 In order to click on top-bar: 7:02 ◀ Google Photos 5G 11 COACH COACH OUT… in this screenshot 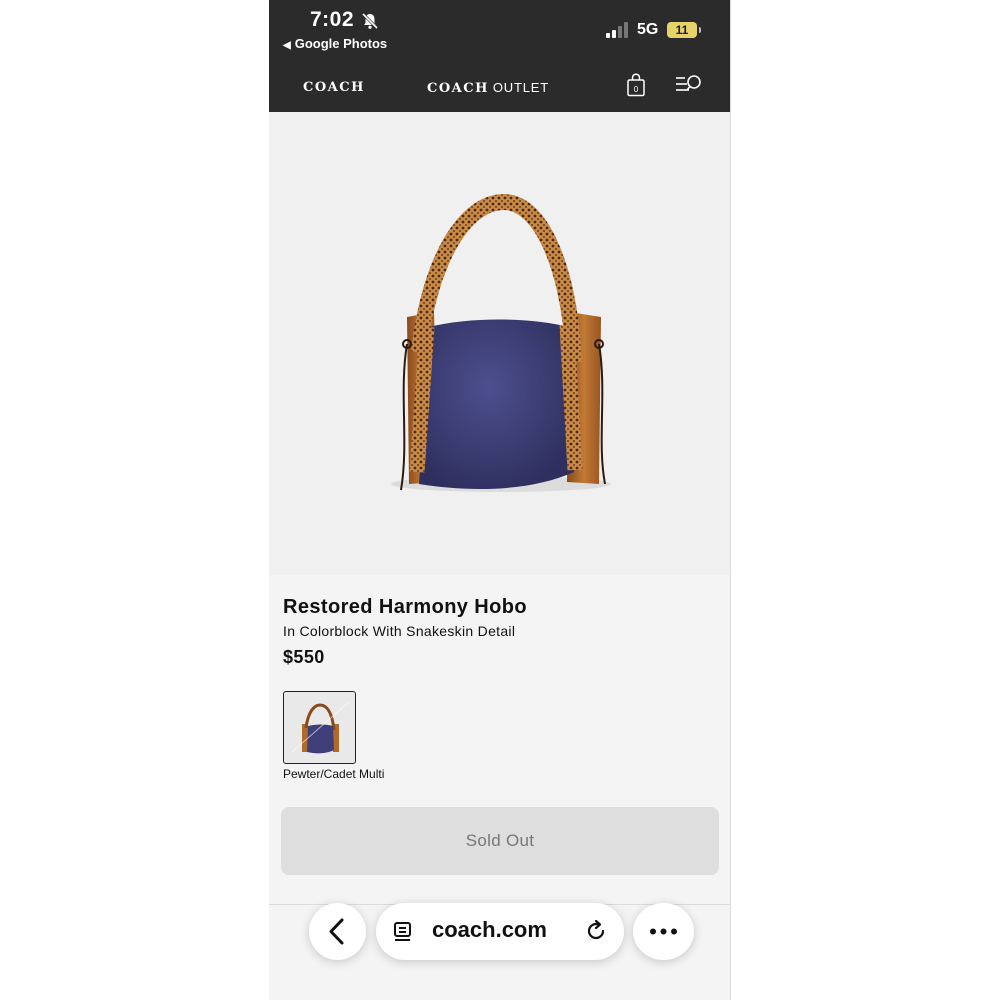, I will do `click(499, 56)`.